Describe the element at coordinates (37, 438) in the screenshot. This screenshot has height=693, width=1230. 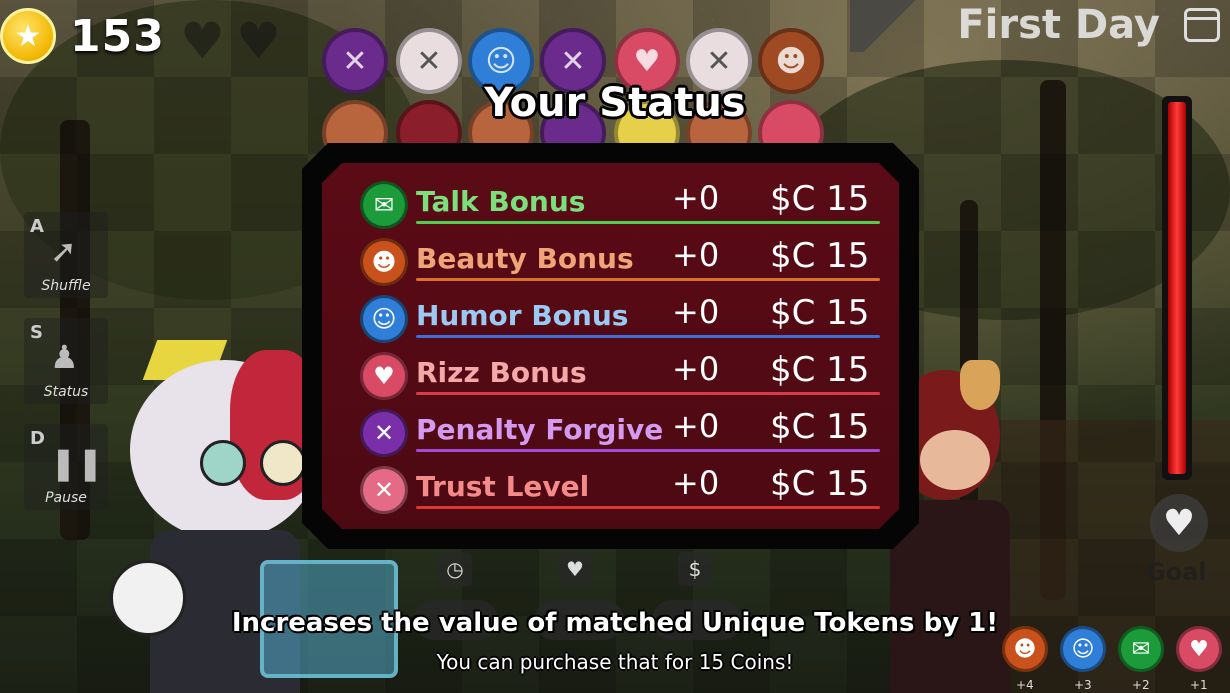
I see `pause-key: D` at that location.